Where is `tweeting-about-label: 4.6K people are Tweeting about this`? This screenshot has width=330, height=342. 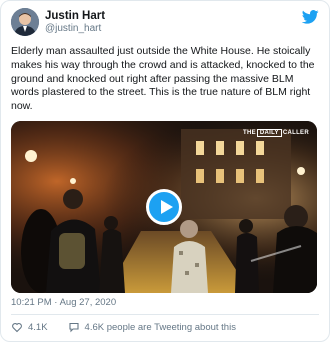
tweeting-about-label: 4.6K people are Tweeting about this is located at coordinates (160, 327).